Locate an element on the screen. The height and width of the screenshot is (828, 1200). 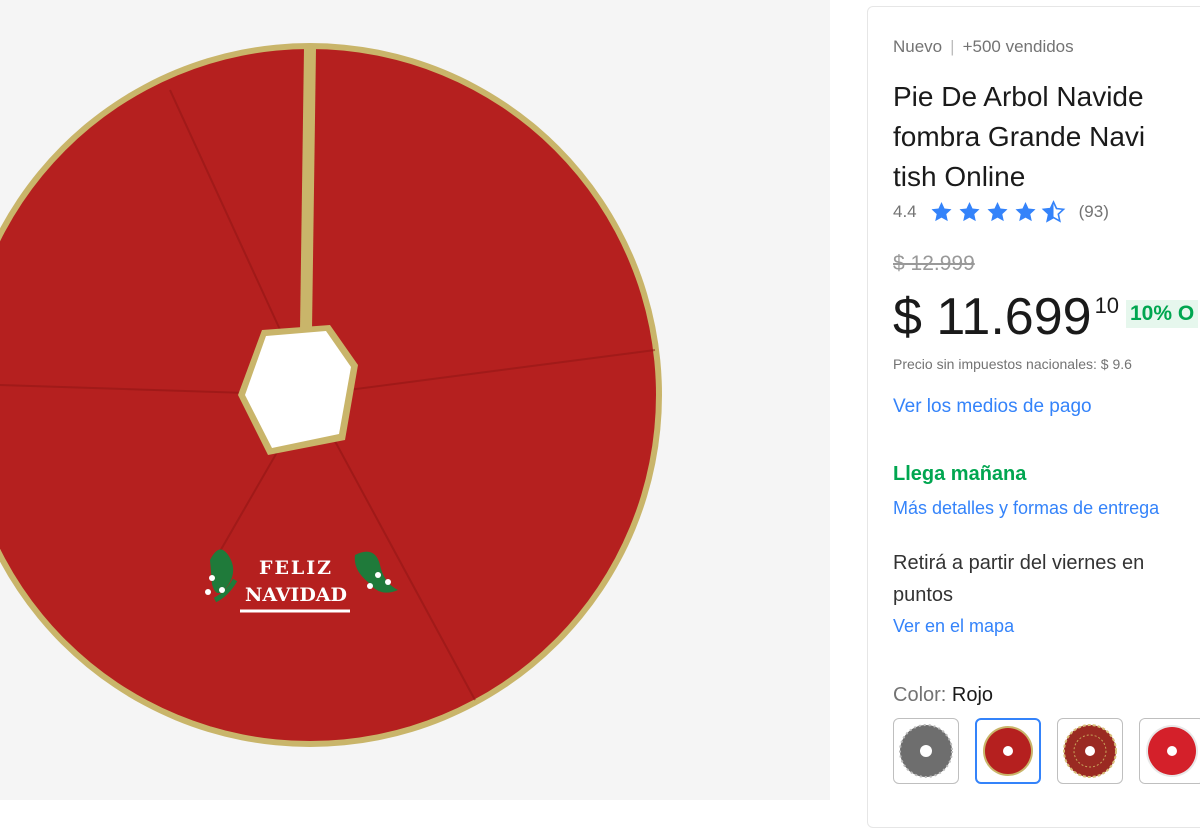
selected-color: Rojo is located at coordinates (972, 695).